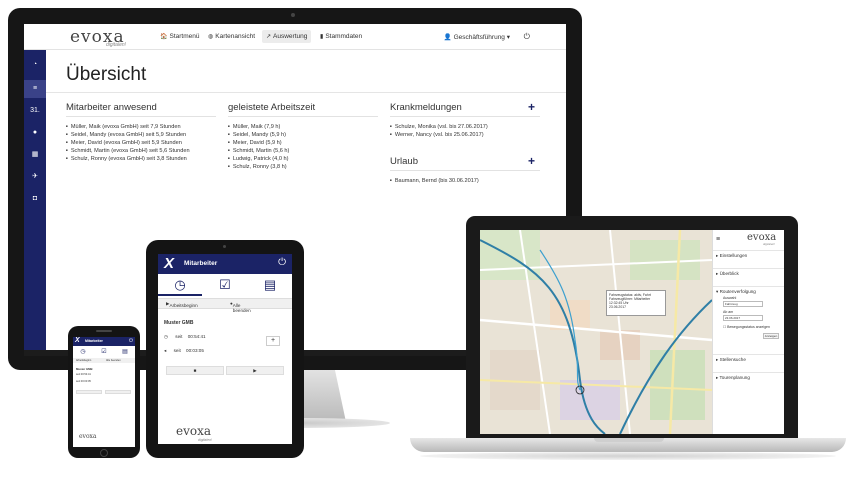  What do you see at coordinates (35, 89) in the screenshot?
I see `list-icon: ≡` at bounding box center [35, 89].